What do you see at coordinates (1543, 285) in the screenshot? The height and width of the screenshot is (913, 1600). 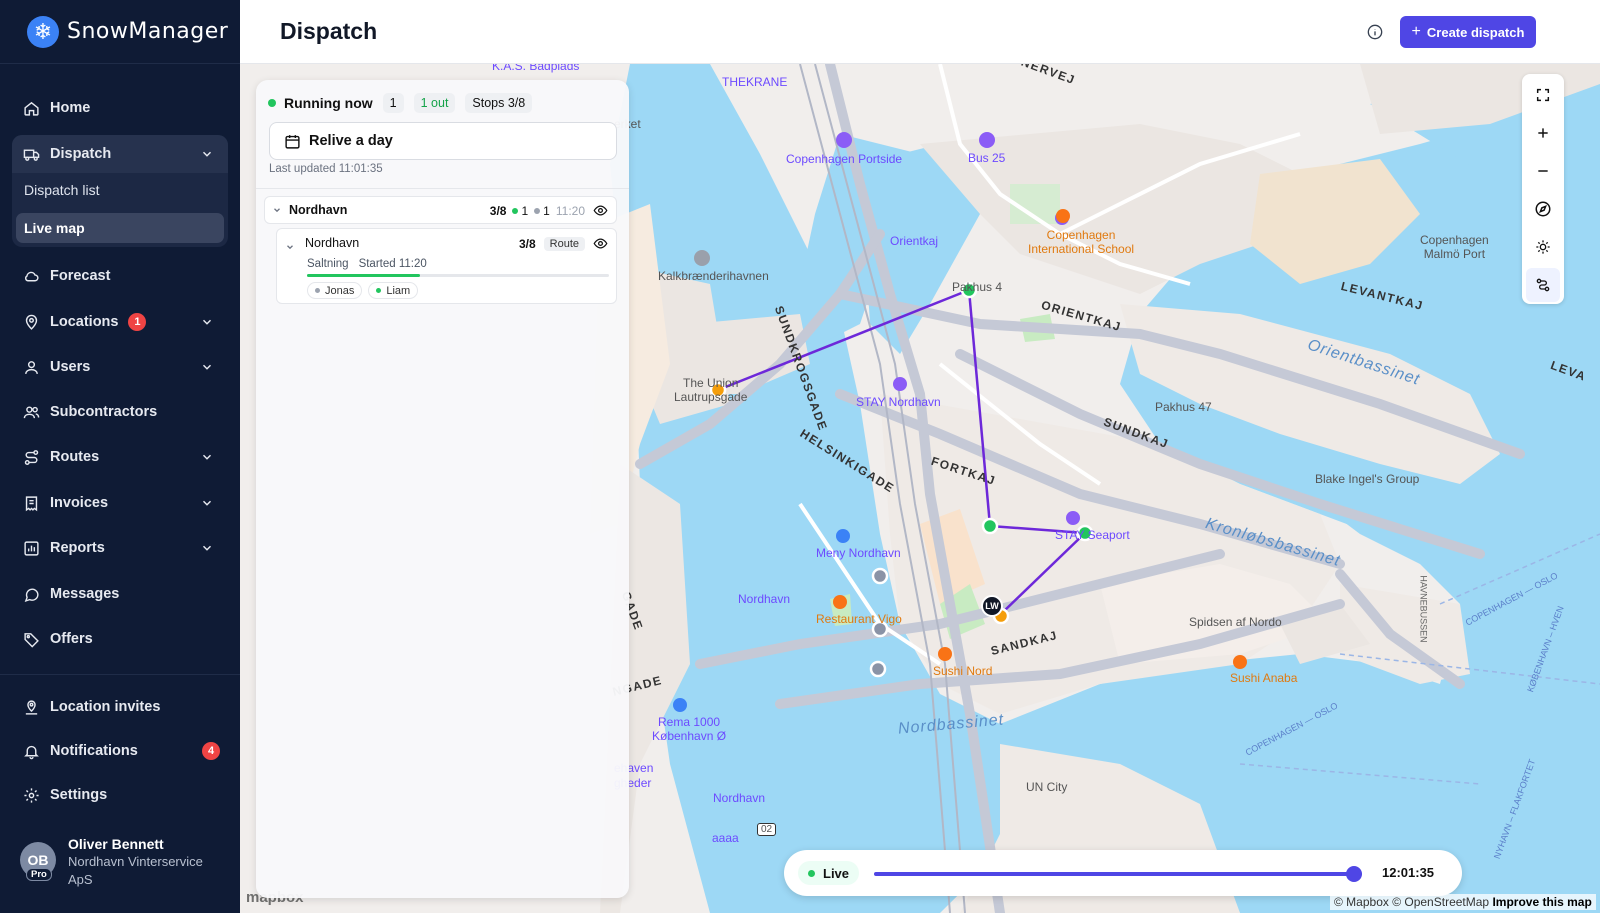 I see `route-layer-button` at bounding box center [1543, 285].